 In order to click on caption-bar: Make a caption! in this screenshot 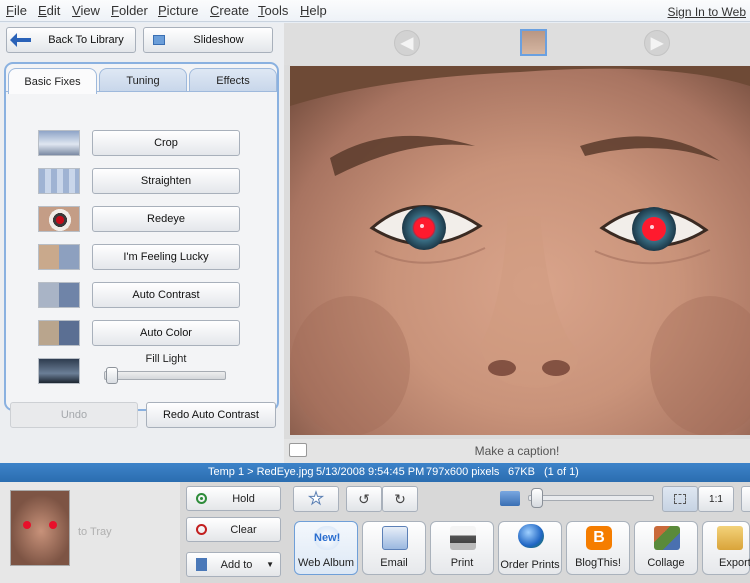, I will do `click(517, 451)`.